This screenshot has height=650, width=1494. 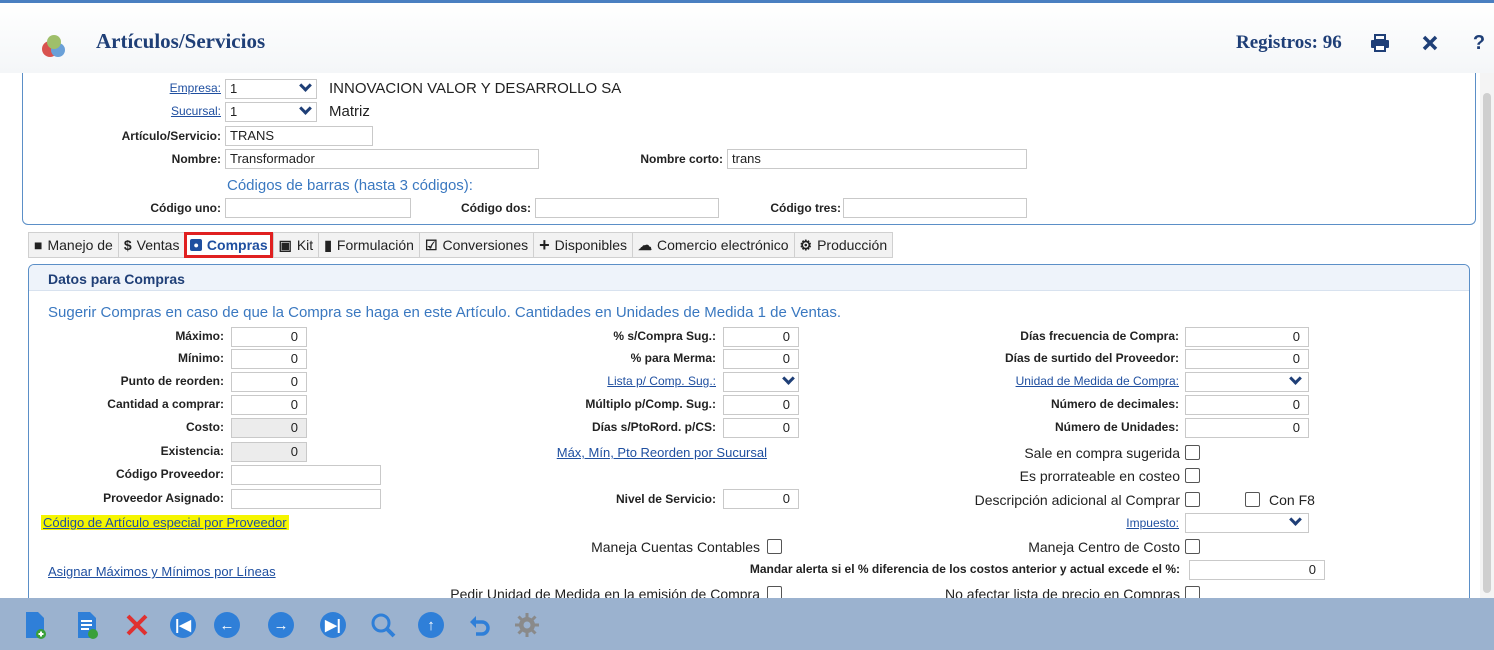 What do you see at coordinates (1430, 43) in the screenshot?
I see `close-icon` at bounding box center [1430, 43].